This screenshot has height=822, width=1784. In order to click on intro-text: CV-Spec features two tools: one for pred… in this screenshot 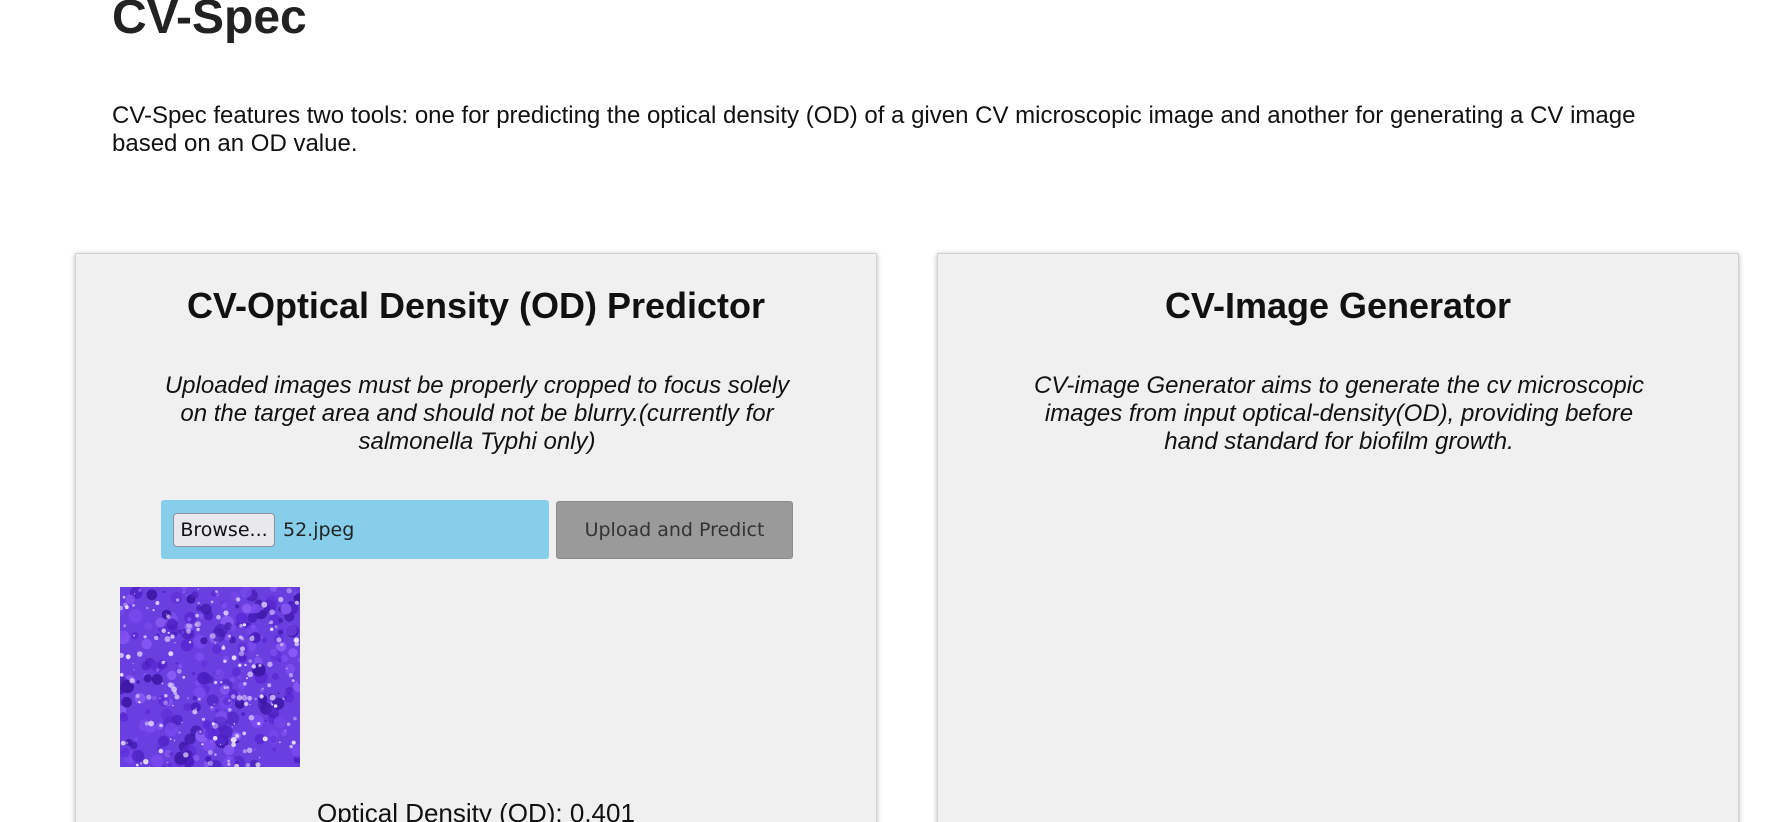, I will do `click(874, 129)`.